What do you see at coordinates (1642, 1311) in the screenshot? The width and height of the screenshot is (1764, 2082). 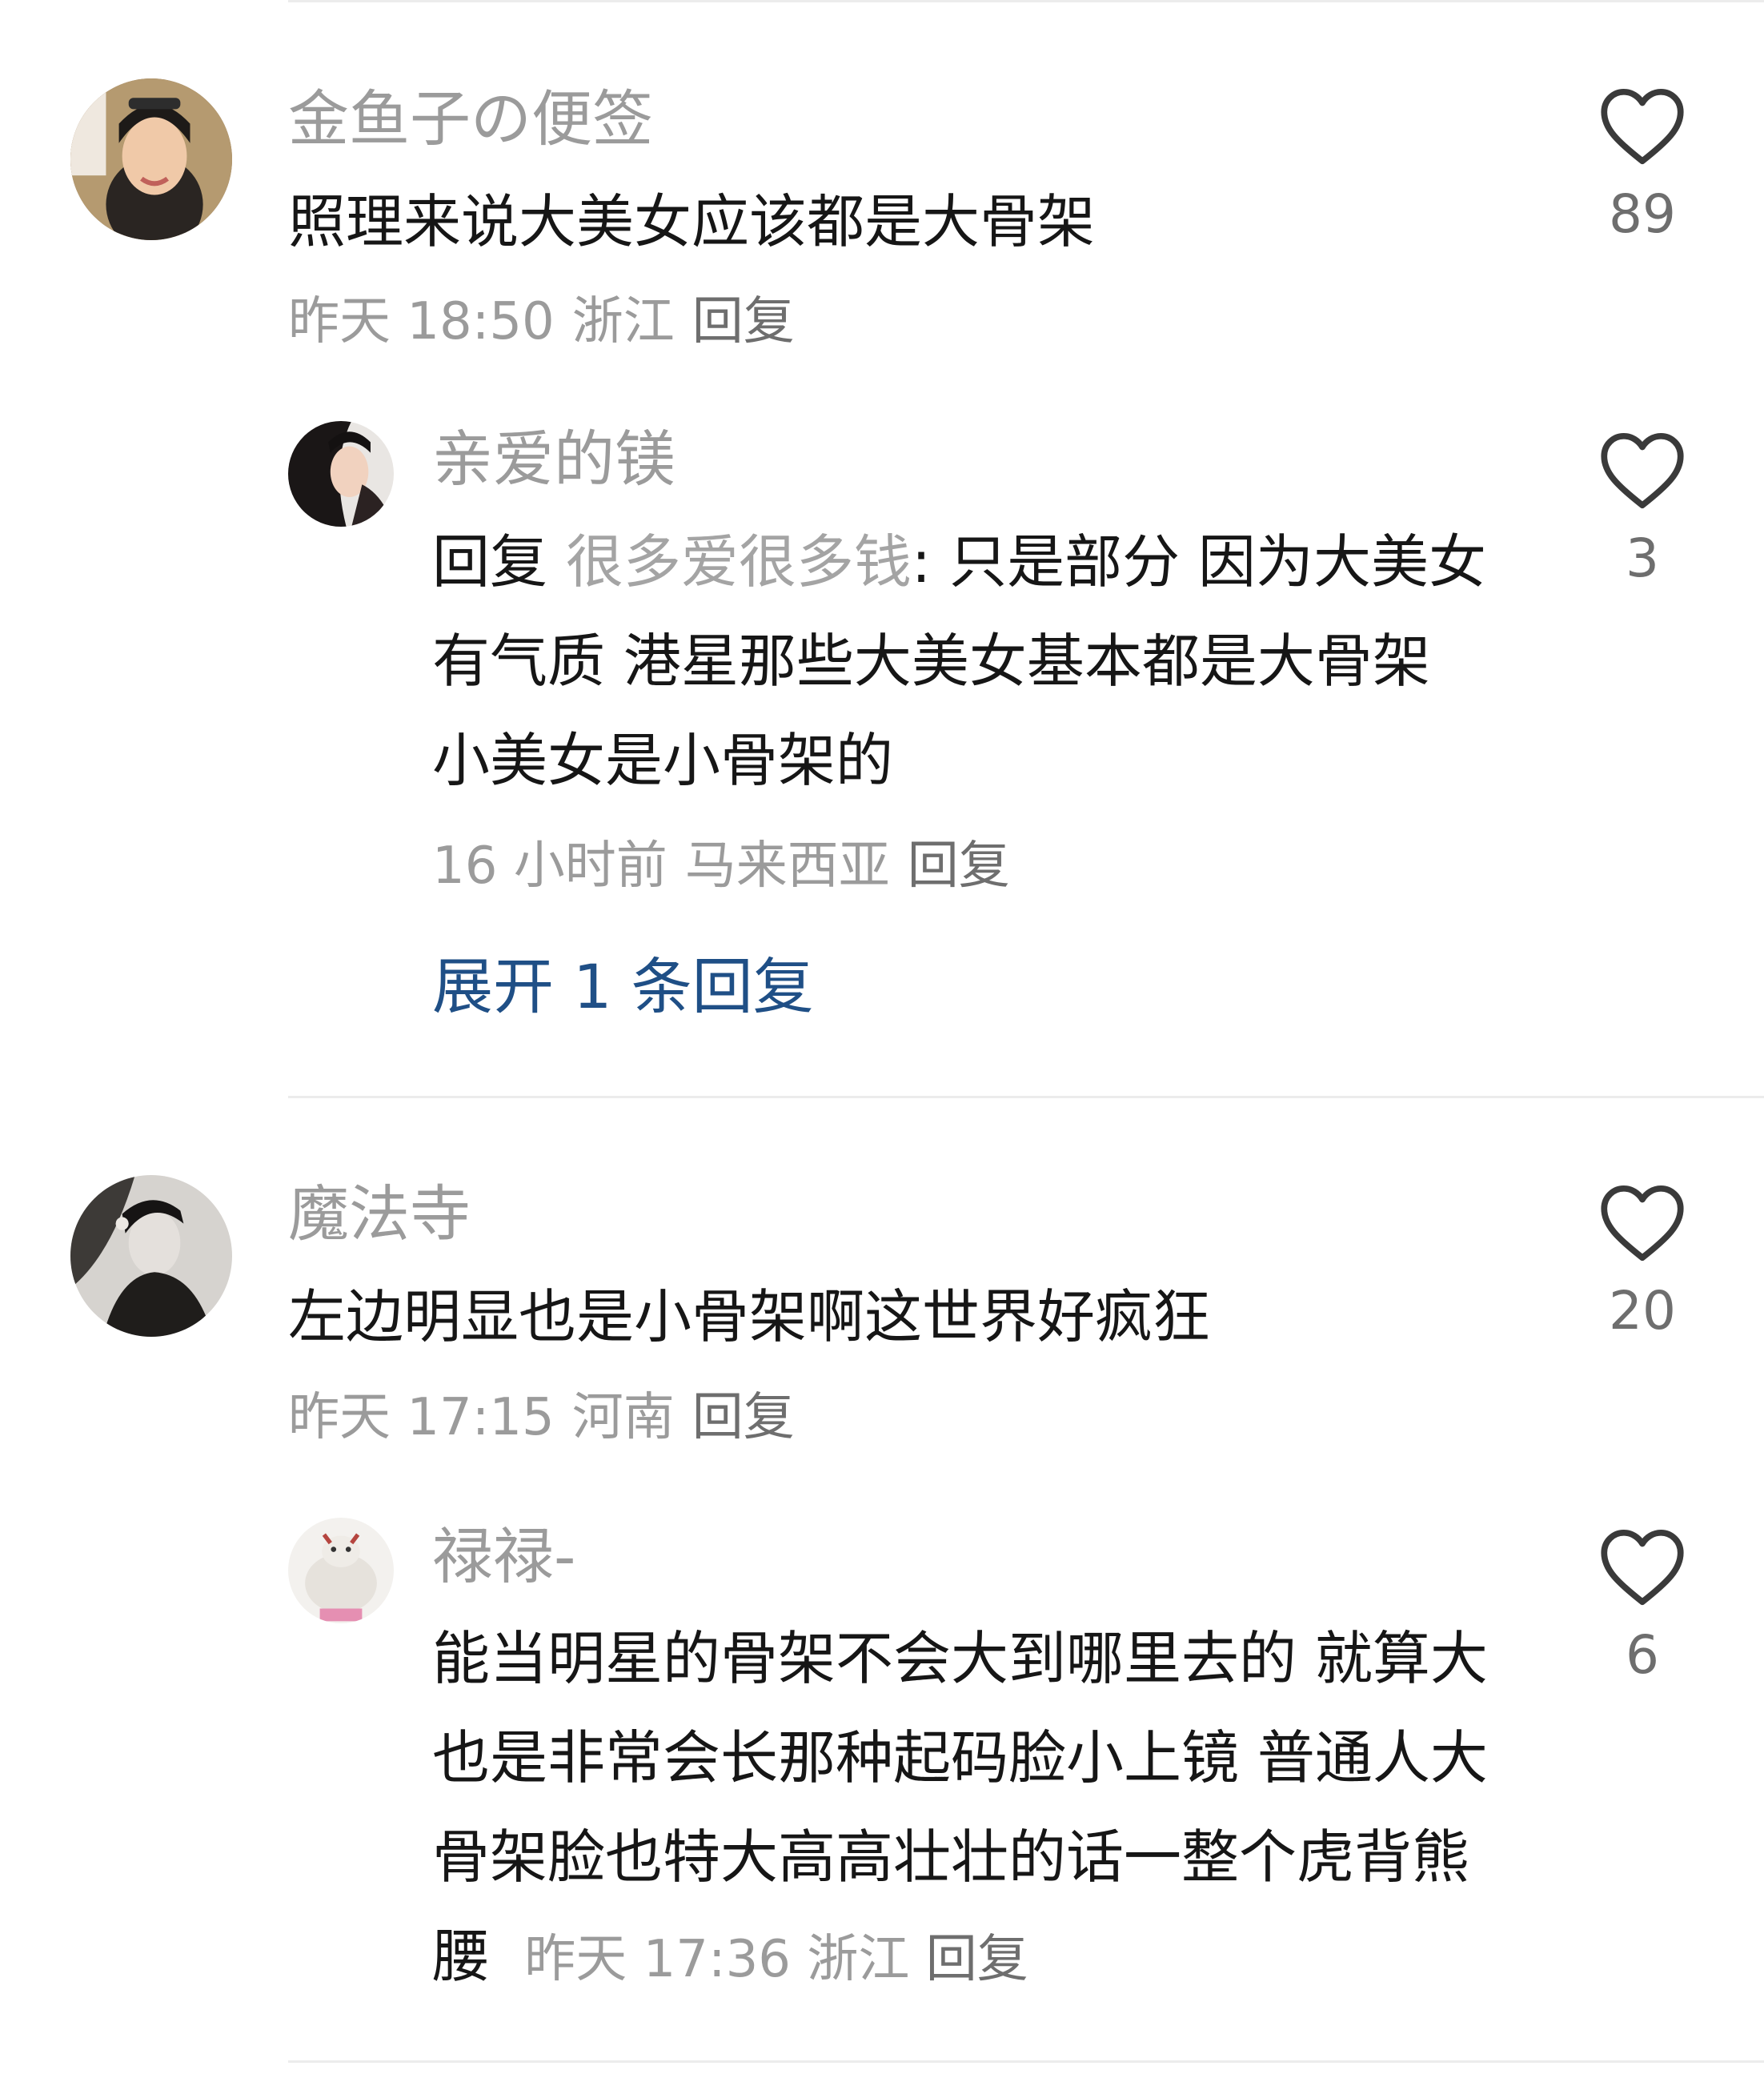 I see `like-count: 20` at bounding box center [1642, 1311].